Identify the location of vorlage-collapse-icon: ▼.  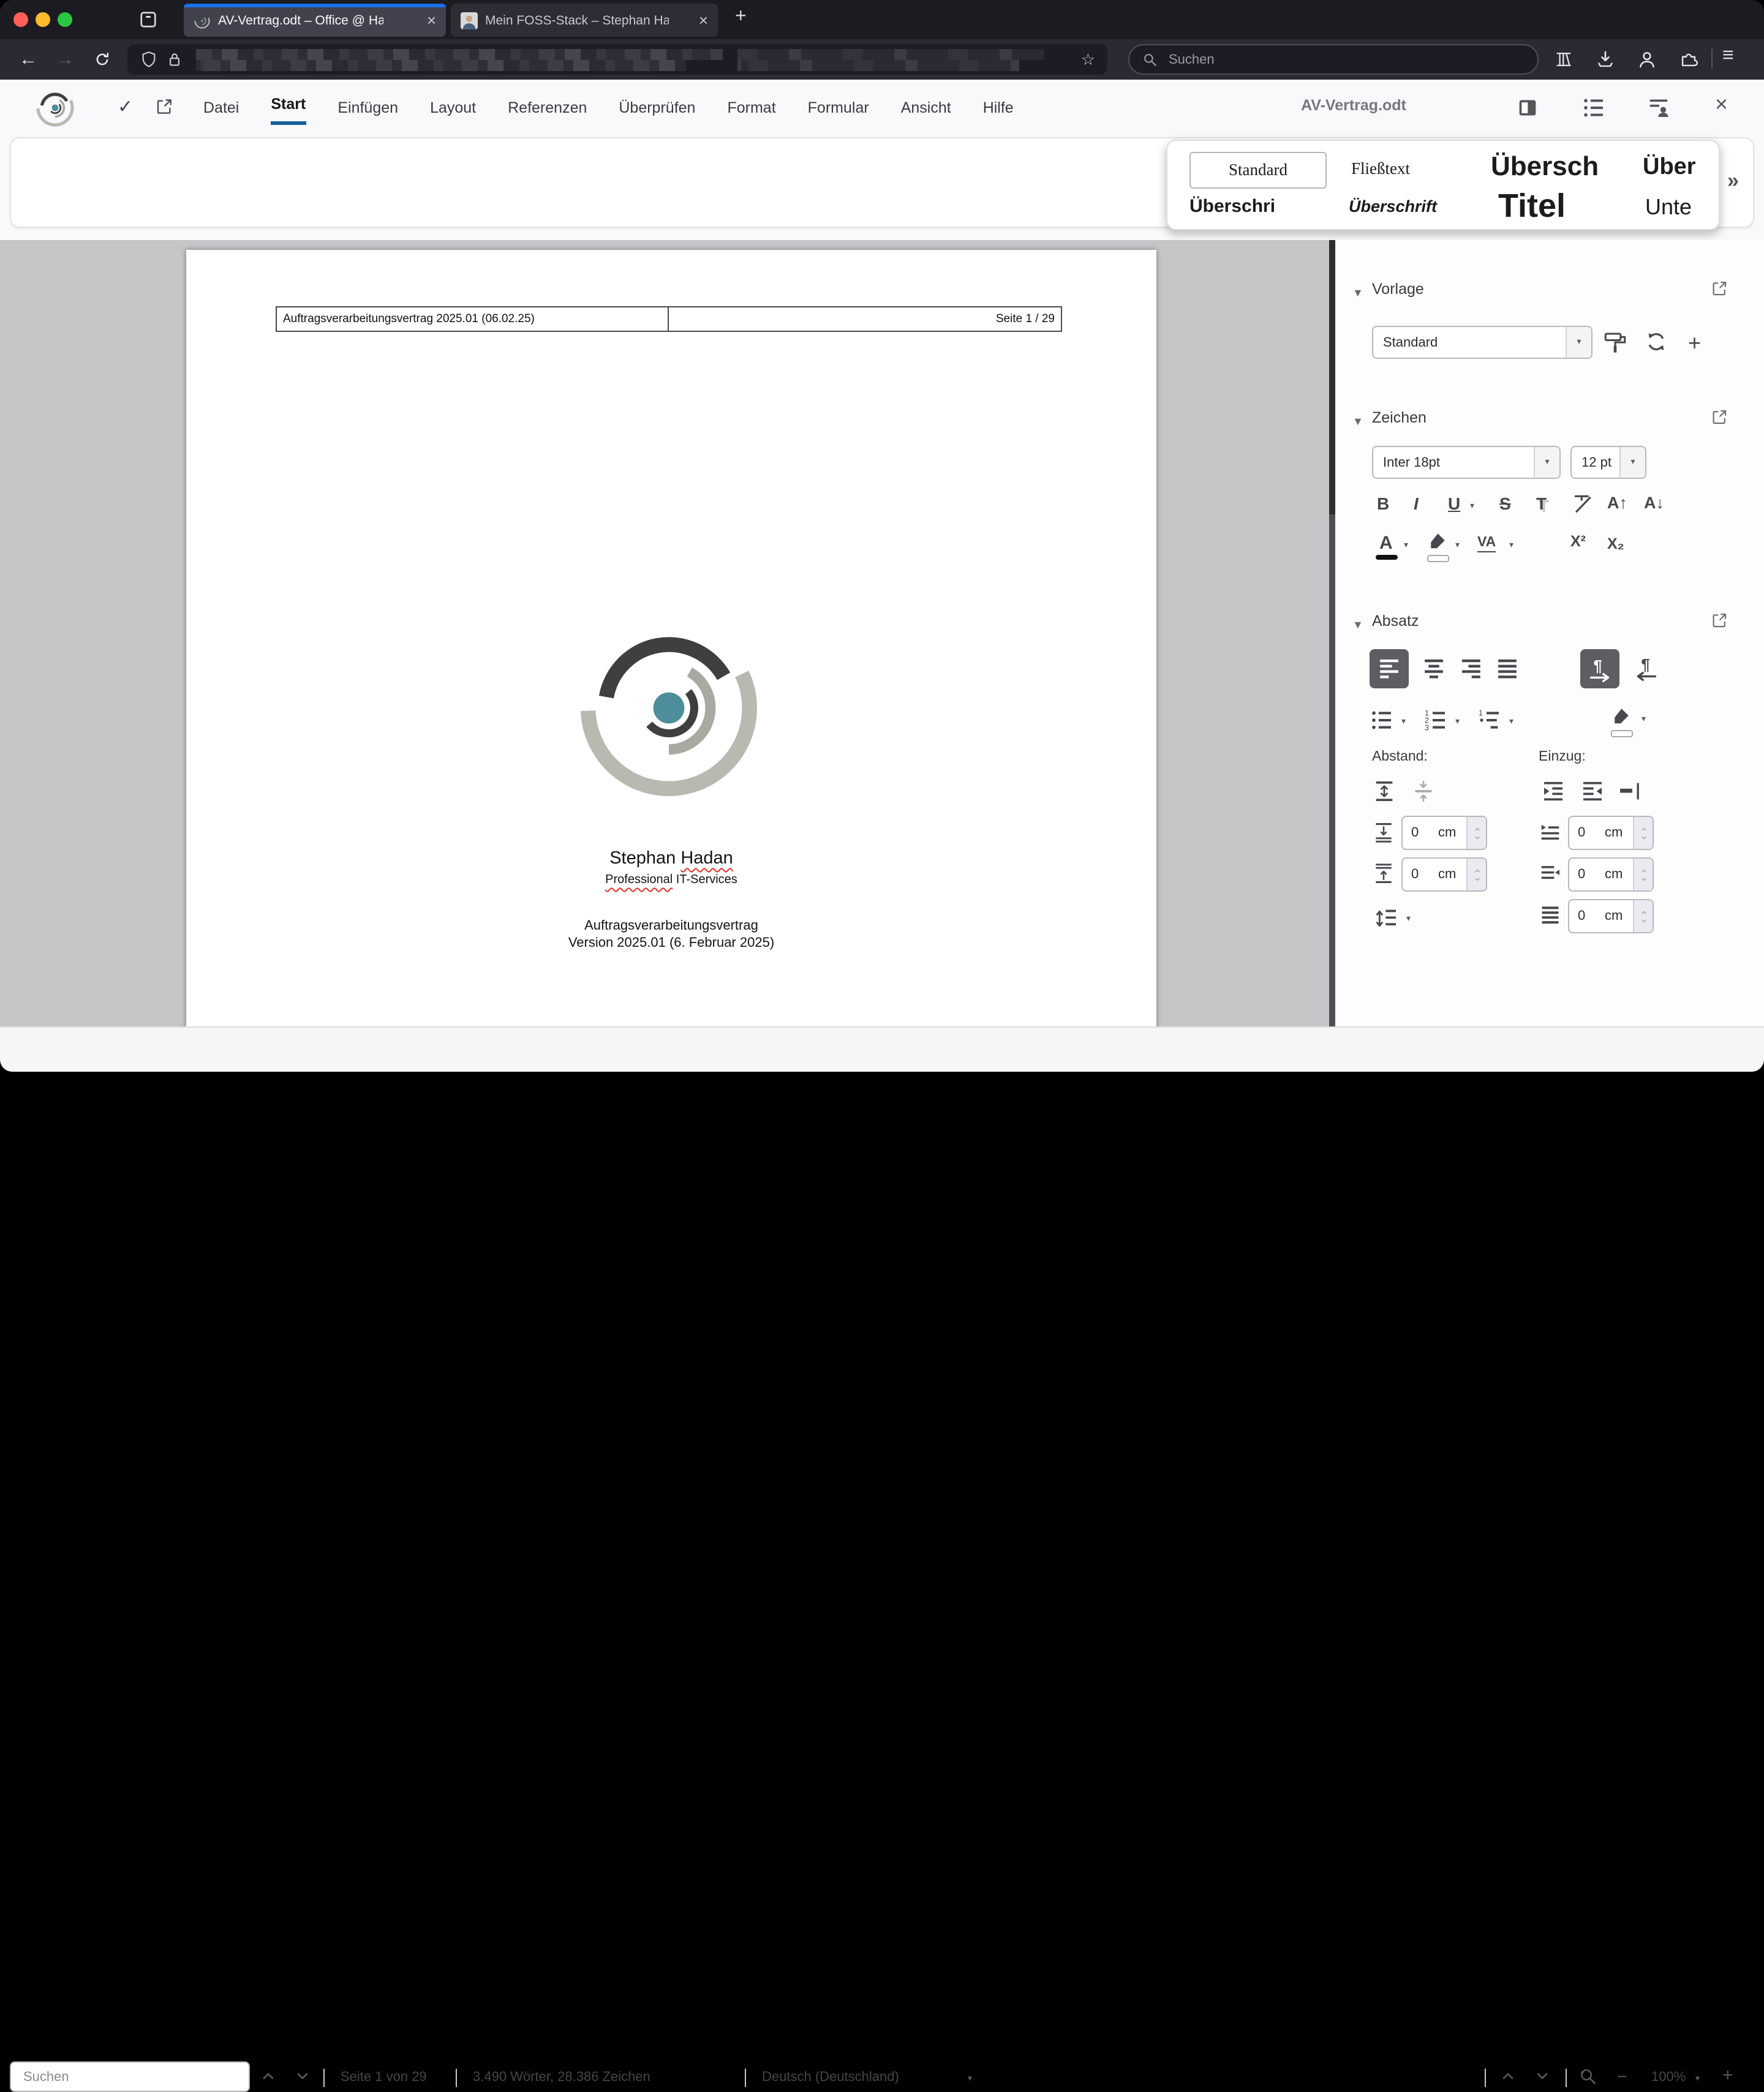
(1357, 293).